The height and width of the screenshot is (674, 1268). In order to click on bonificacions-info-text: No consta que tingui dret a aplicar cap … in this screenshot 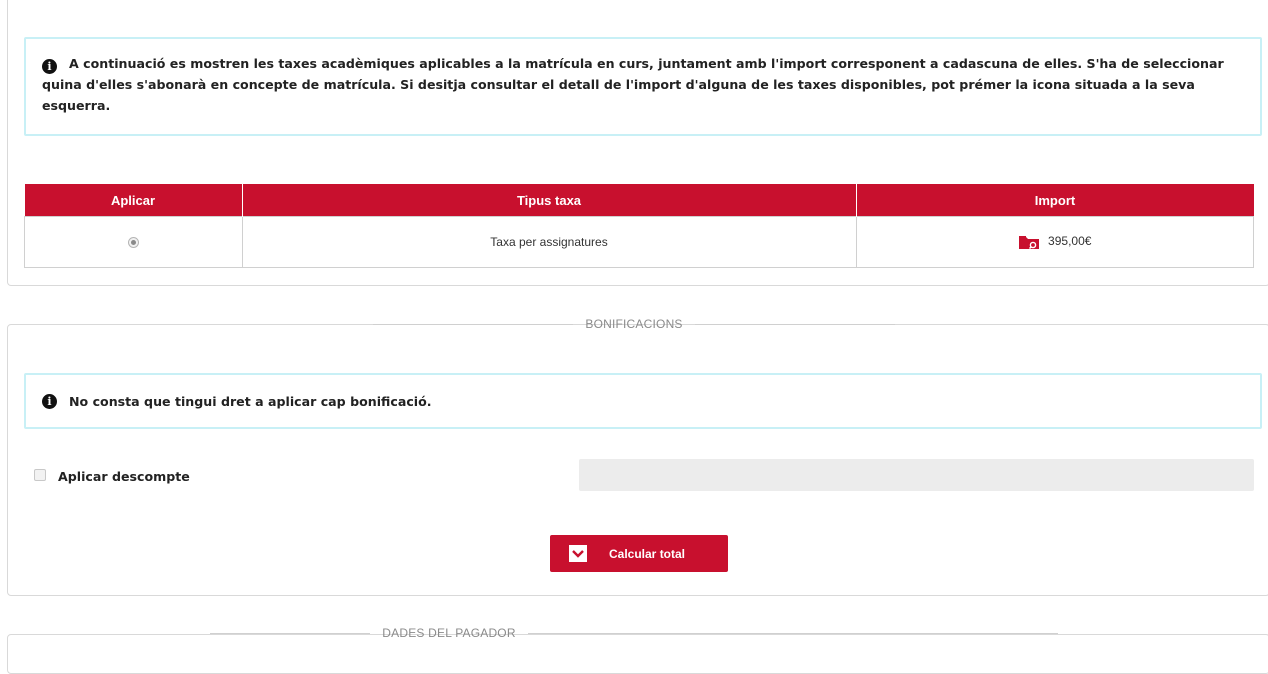, I will do `click(250, 401)`.